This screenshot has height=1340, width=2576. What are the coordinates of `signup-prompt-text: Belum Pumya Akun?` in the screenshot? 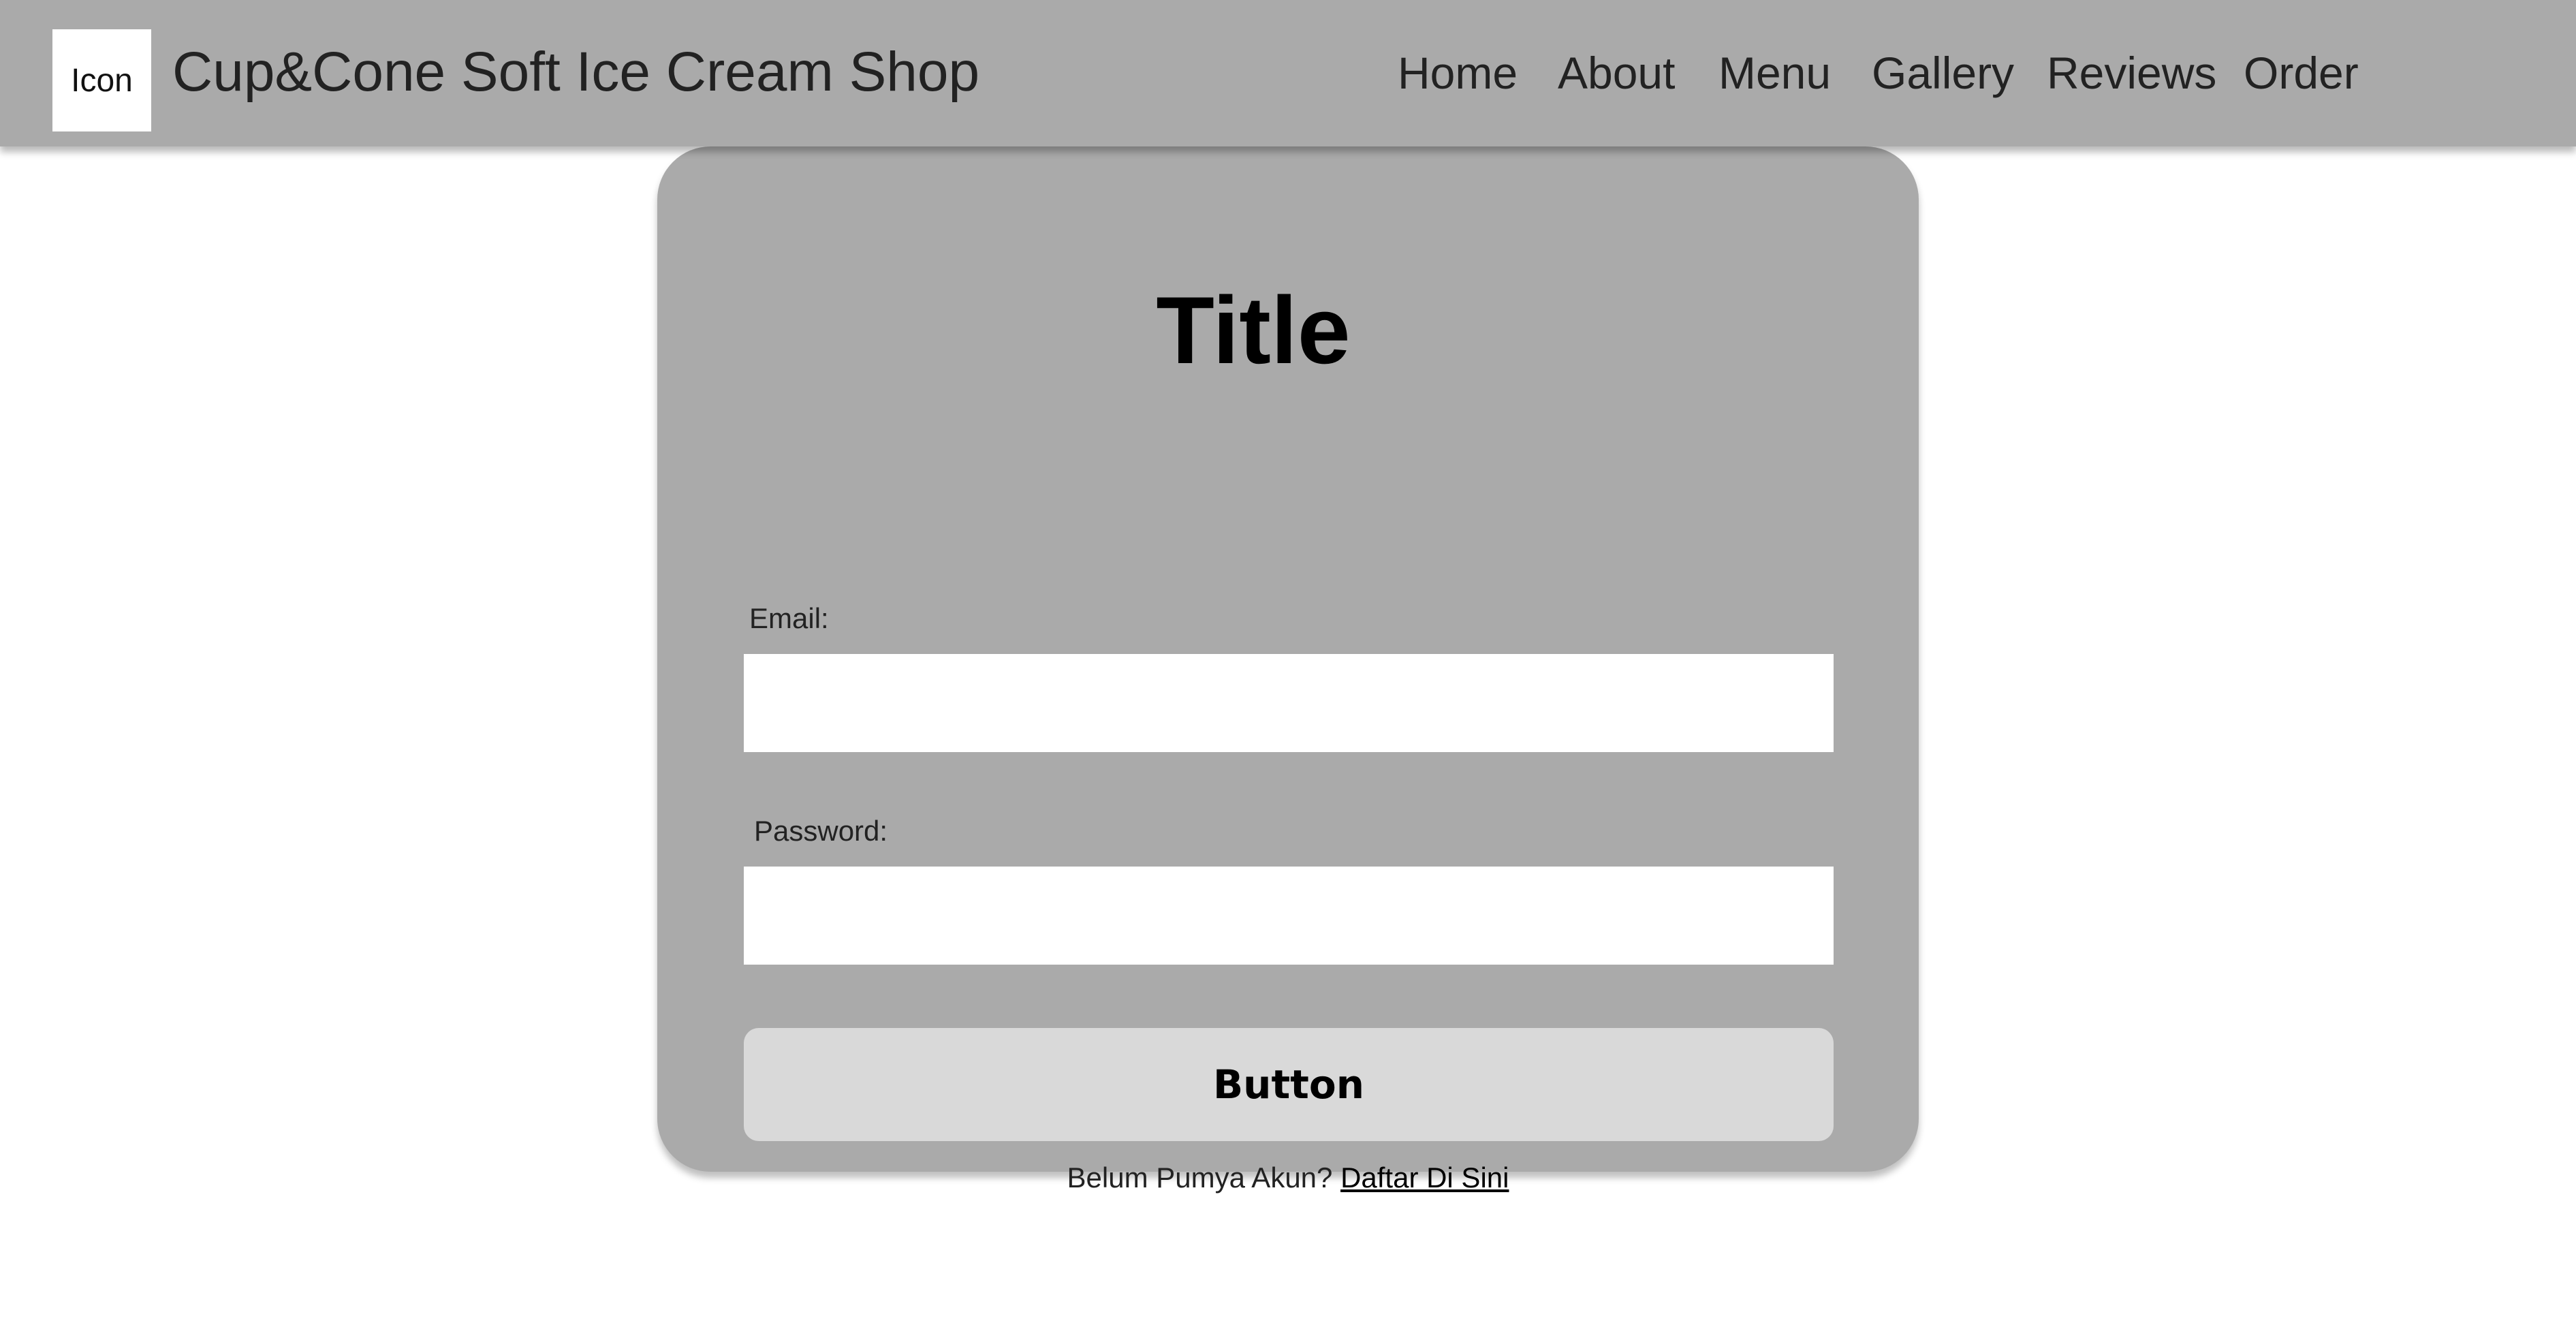 It's located at (1200, 1178).